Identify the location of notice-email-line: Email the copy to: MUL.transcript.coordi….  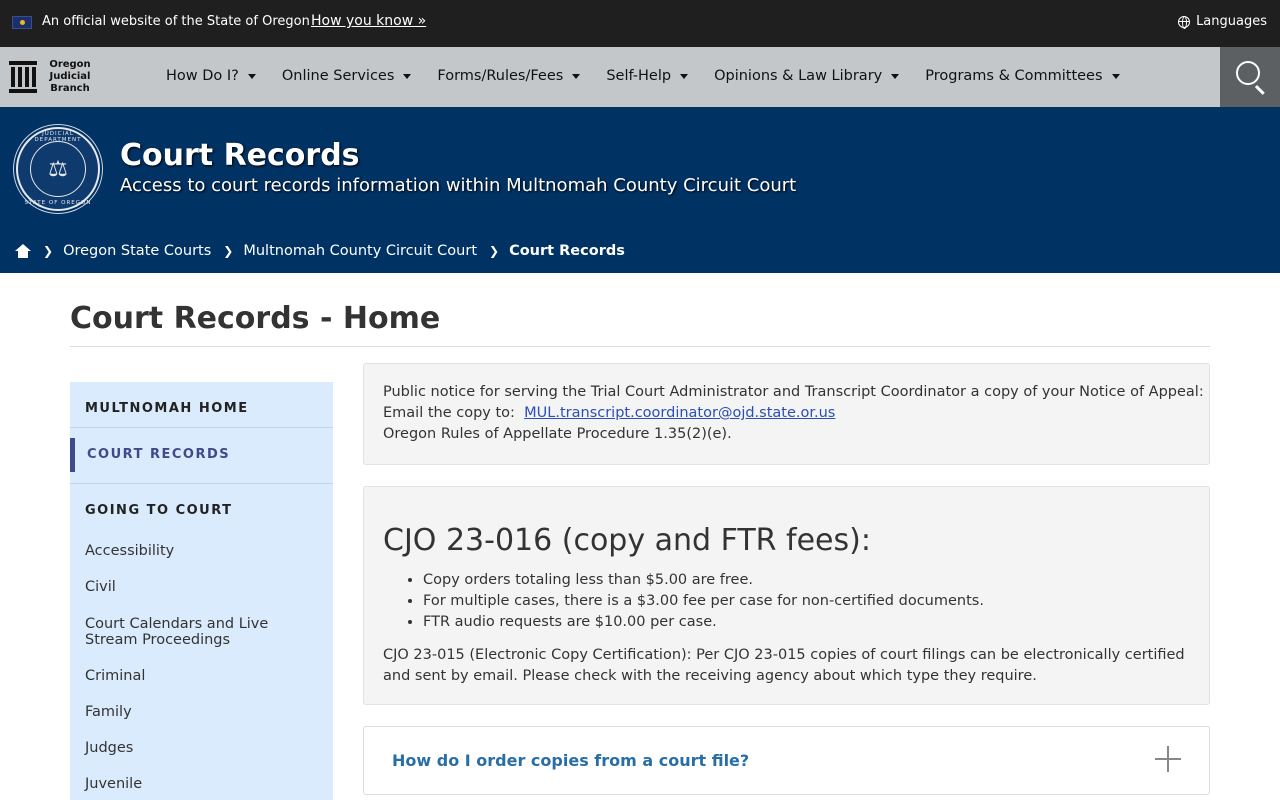
(609, 413).